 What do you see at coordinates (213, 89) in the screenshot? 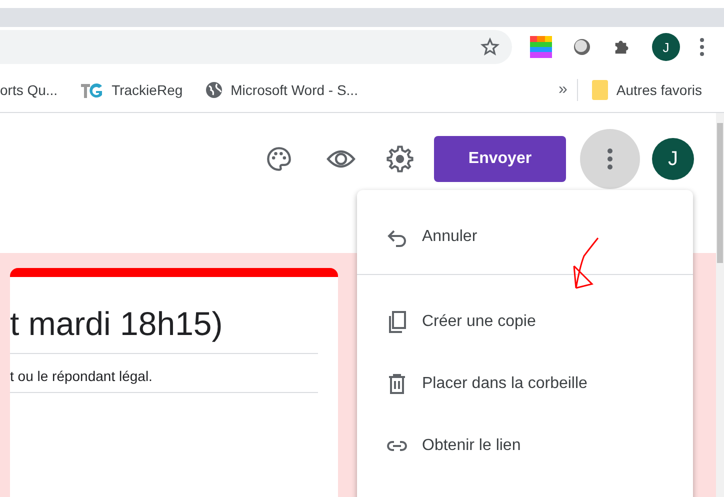
I see `globe-icon` at bounding box center [213, 89].